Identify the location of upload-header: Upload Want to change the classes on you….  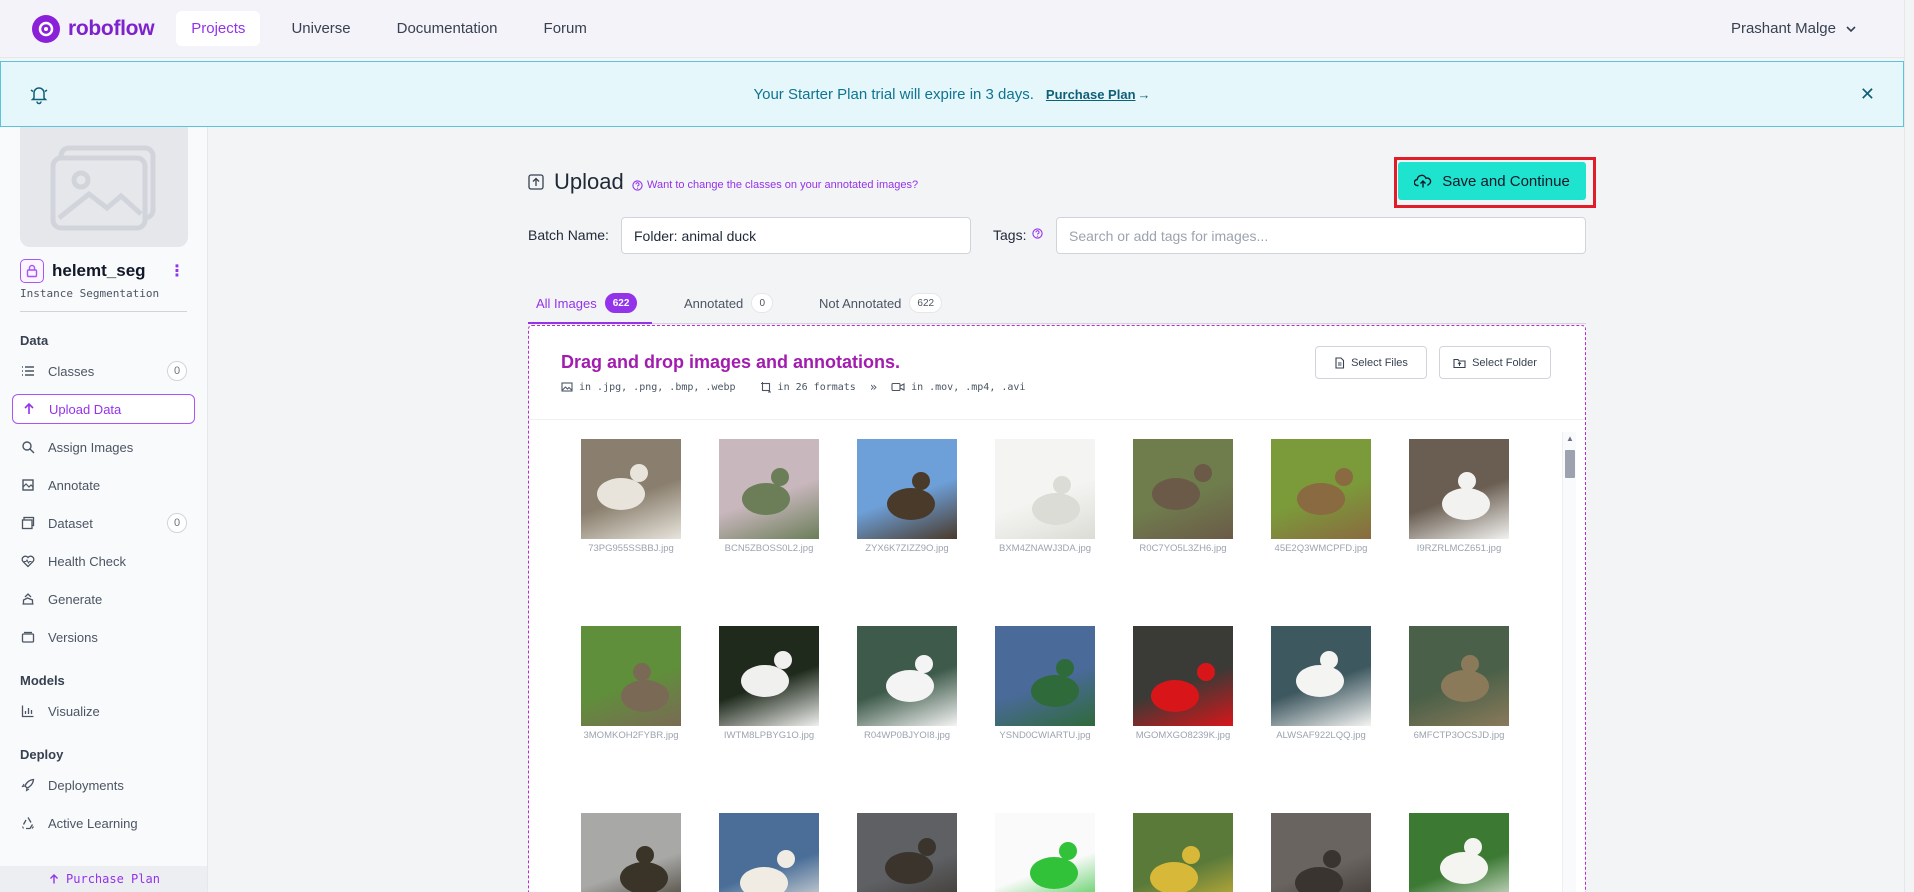
(1062, 187).